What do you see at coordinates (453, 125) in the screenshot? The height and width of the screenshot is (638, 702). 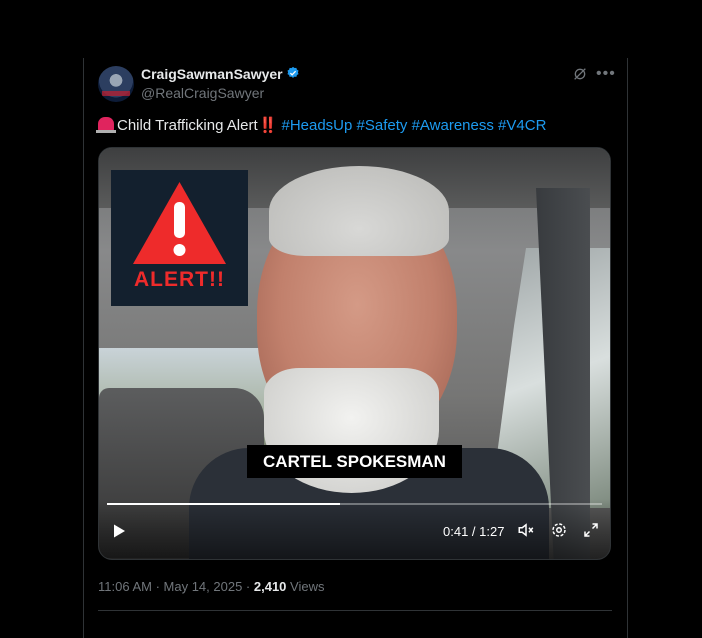 I see `hashtag-link: #Awareness` at bounding box center [453, 125].